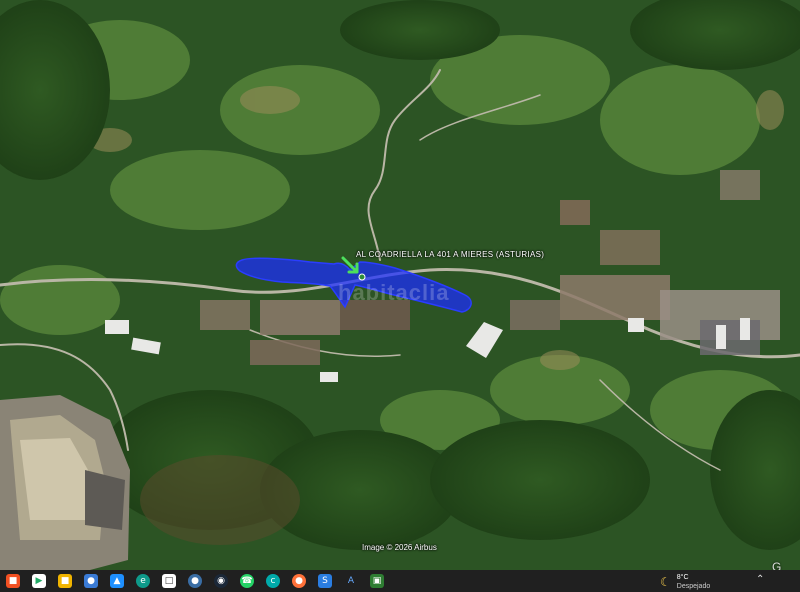 The width and height of the screenshot is (800, 592). I want to click on parcel-address-label: AL COADRIELLA LA 401 A MIERES (ASTURIAS), so click(450, 254).